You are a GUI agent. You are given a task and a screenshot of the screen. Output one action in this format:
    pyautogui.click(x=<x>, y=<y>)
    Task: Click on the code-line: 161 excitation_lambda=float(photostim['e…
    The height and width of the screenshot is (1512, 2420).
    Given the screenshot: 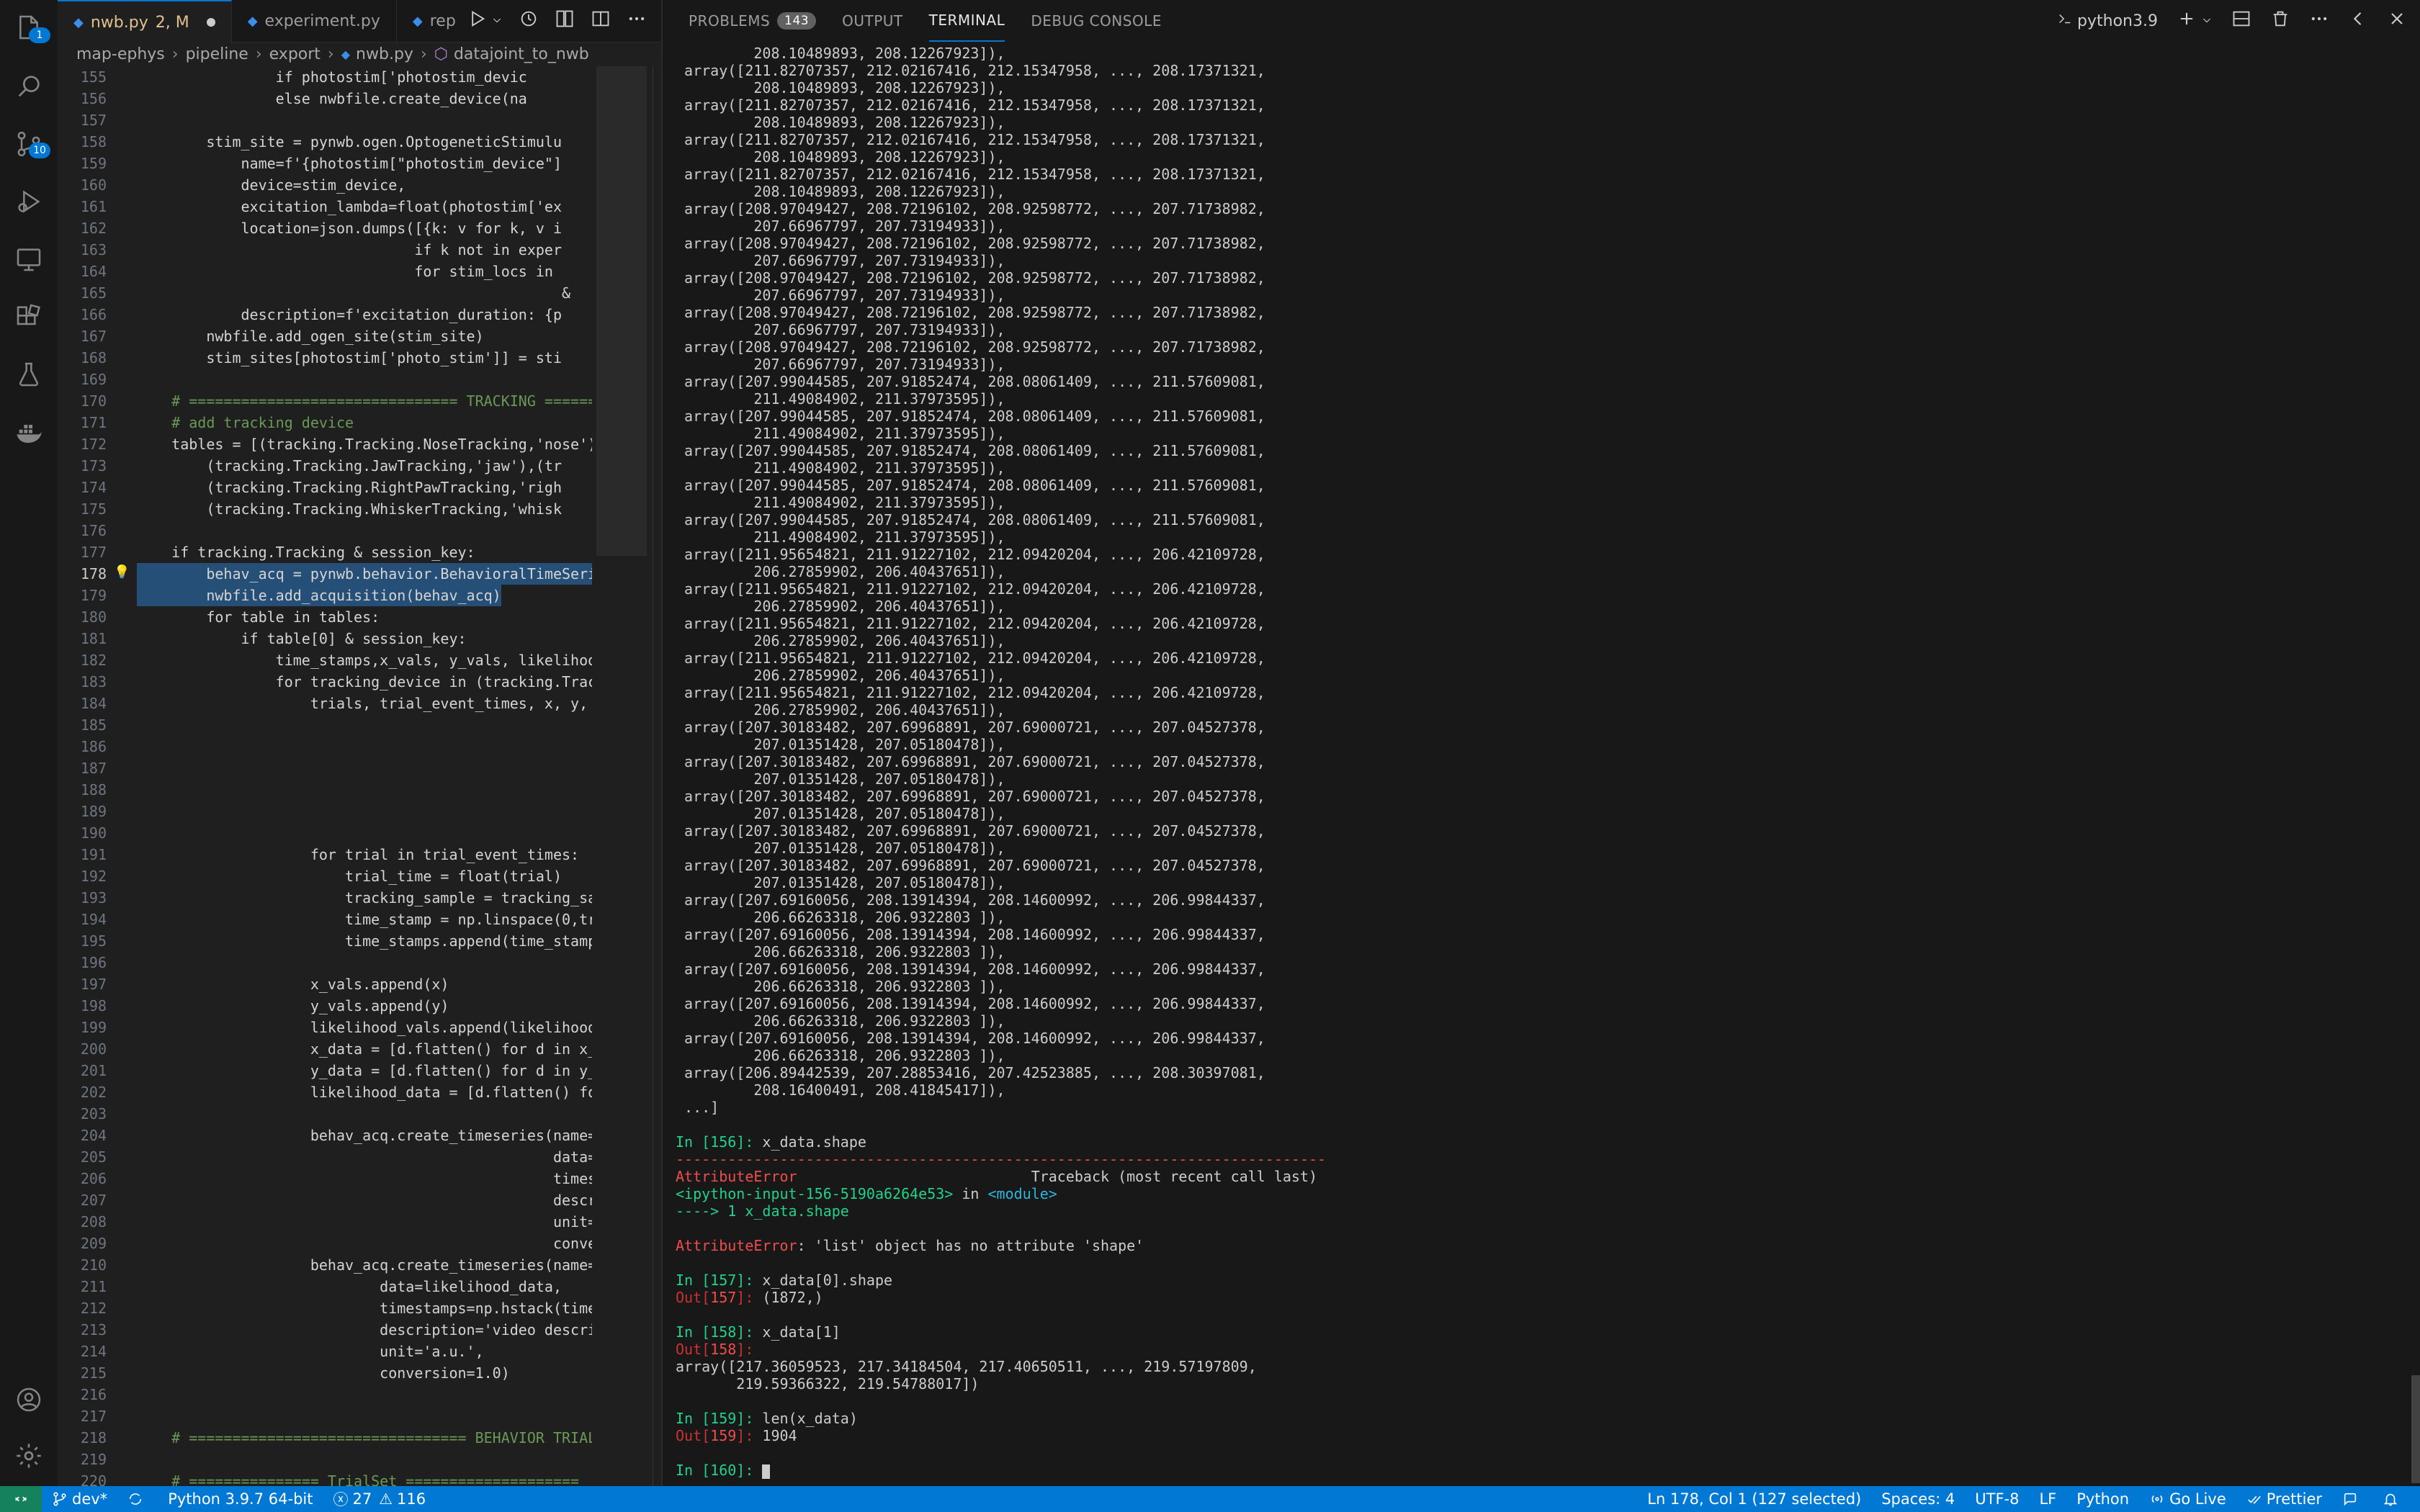 What is the action you would take?
    pyautogui.click(x=325, y=206)
    